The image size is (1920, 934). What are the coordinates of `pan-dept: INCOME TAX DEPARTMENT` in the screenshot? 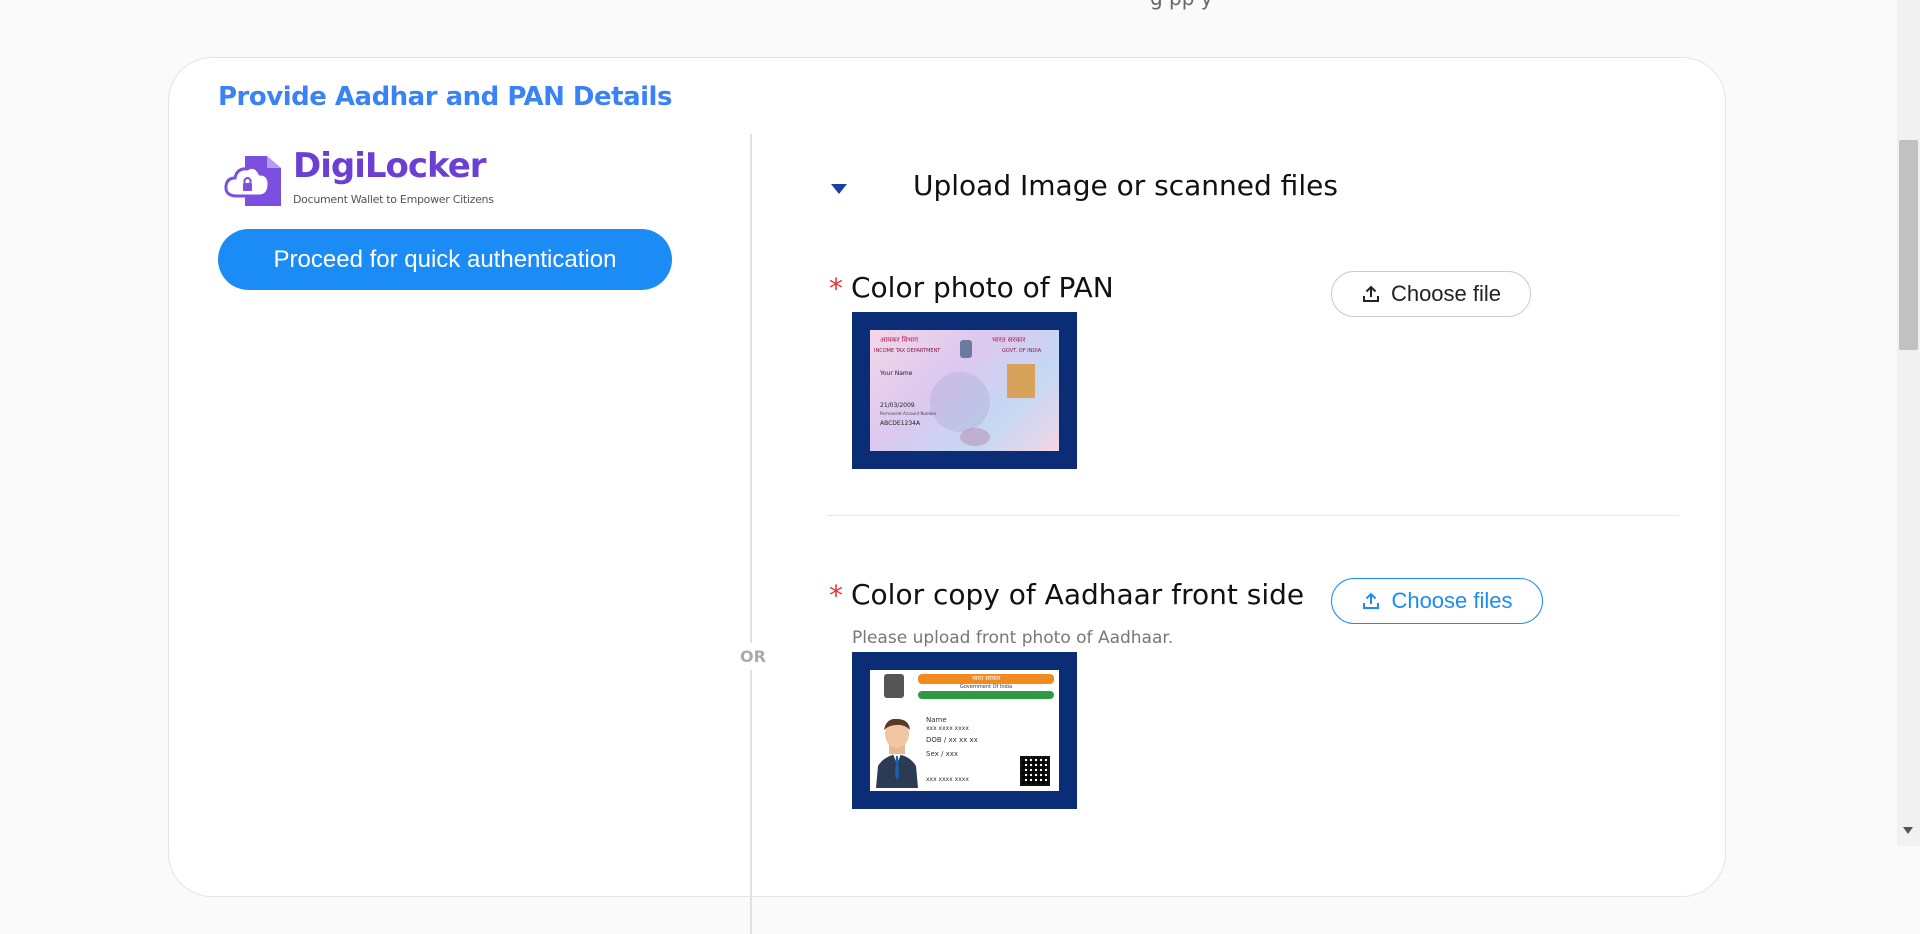 It's located at (907, 351).